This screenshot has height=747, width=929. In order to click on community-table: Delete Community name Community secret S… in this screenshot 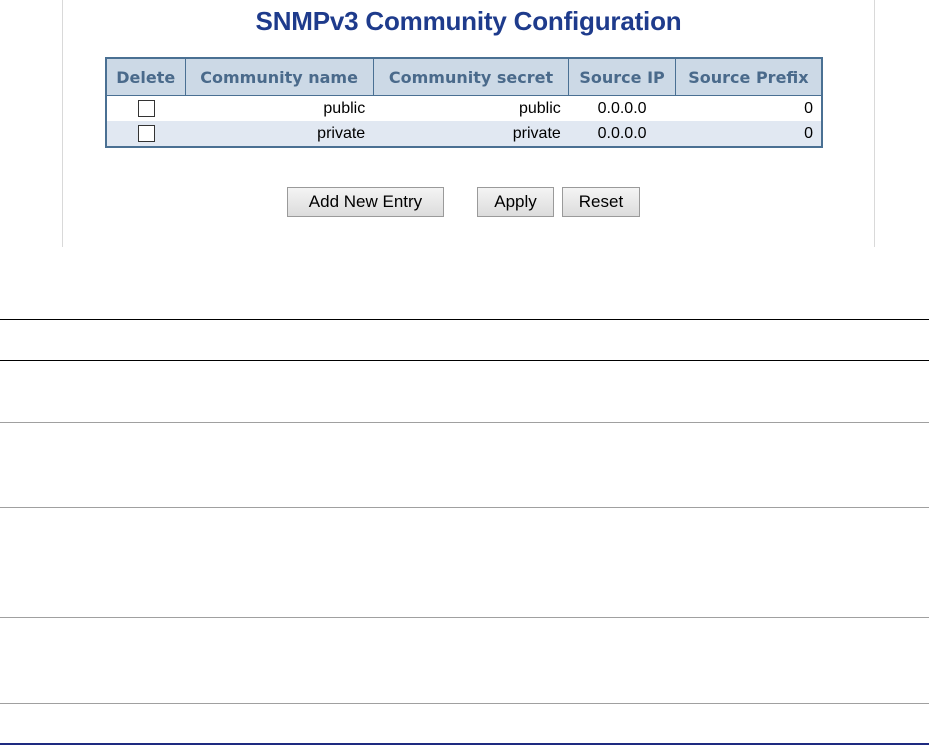, I will do `click(464, 102)`.